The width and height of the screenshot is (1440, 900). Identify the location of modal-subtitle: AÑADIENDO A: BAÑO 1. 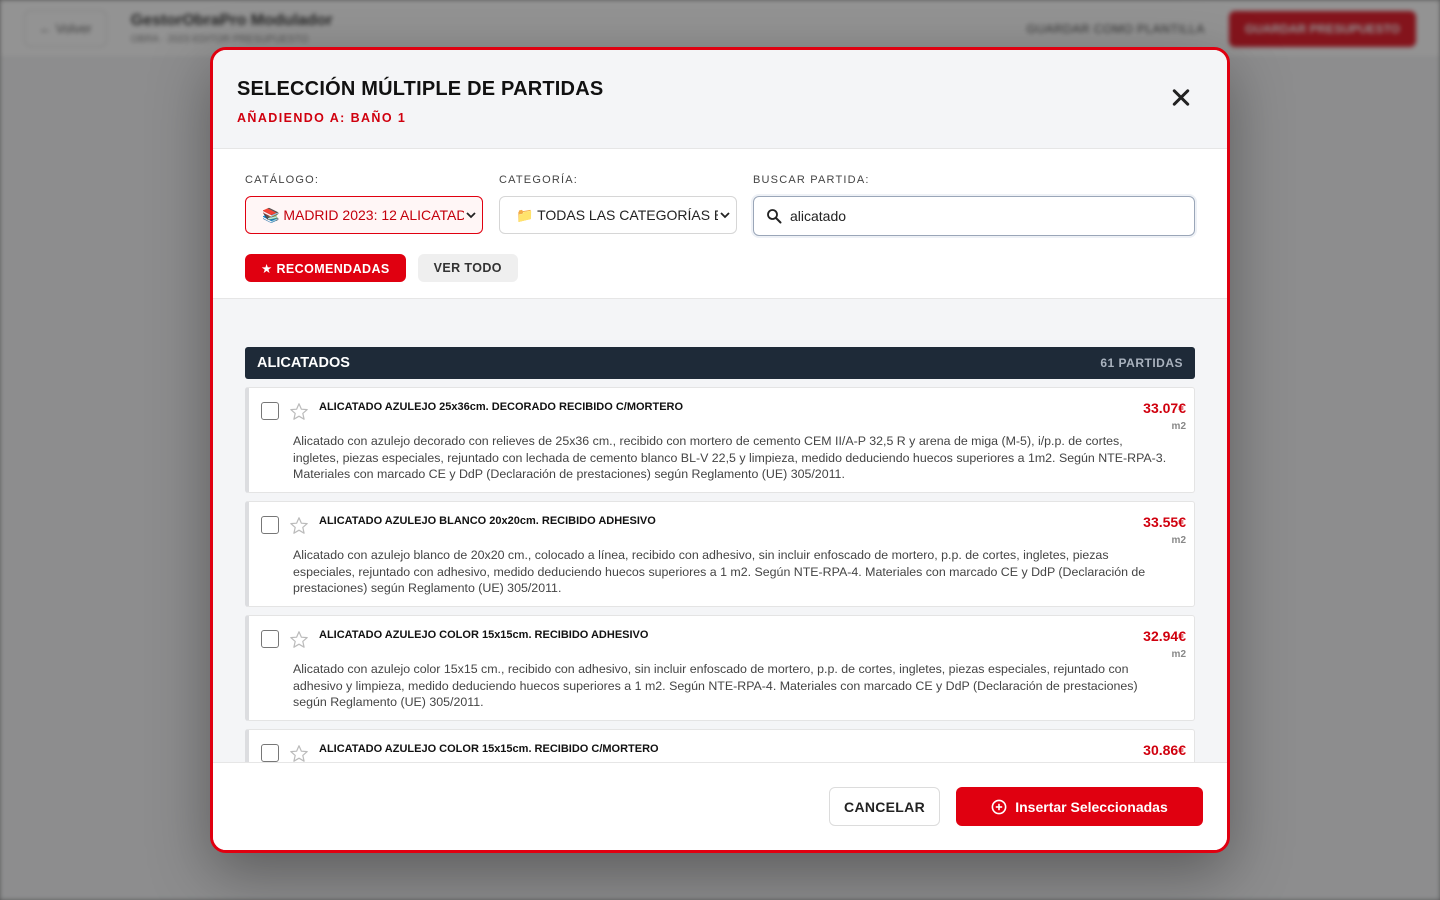
(322, 118).